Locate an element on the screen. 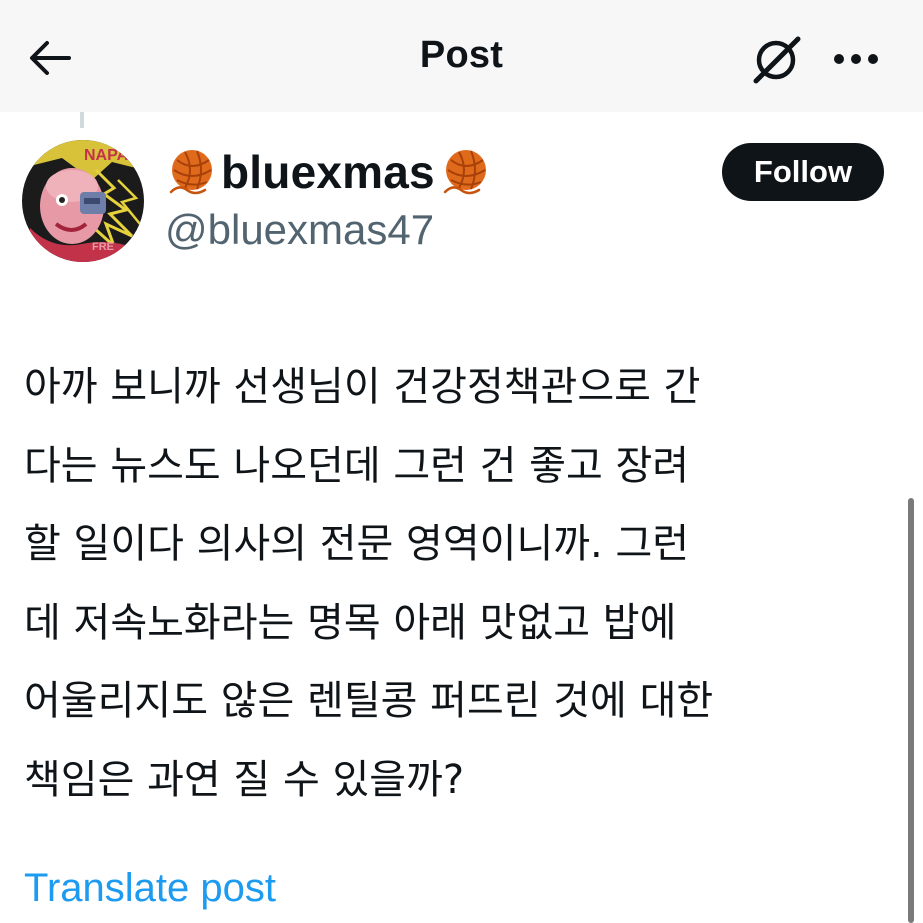  display-name: bluexmas is located at coordinates (328, 172).